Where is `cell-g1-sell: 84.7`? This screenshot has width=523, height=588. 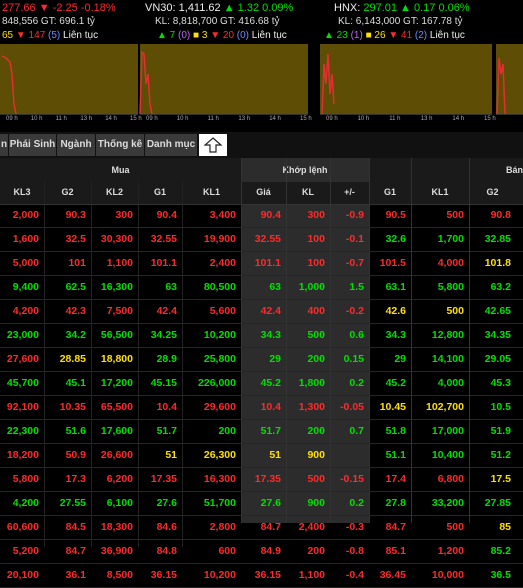
cell-g1-sell: 84.7 is located at coordinates (387, 527).